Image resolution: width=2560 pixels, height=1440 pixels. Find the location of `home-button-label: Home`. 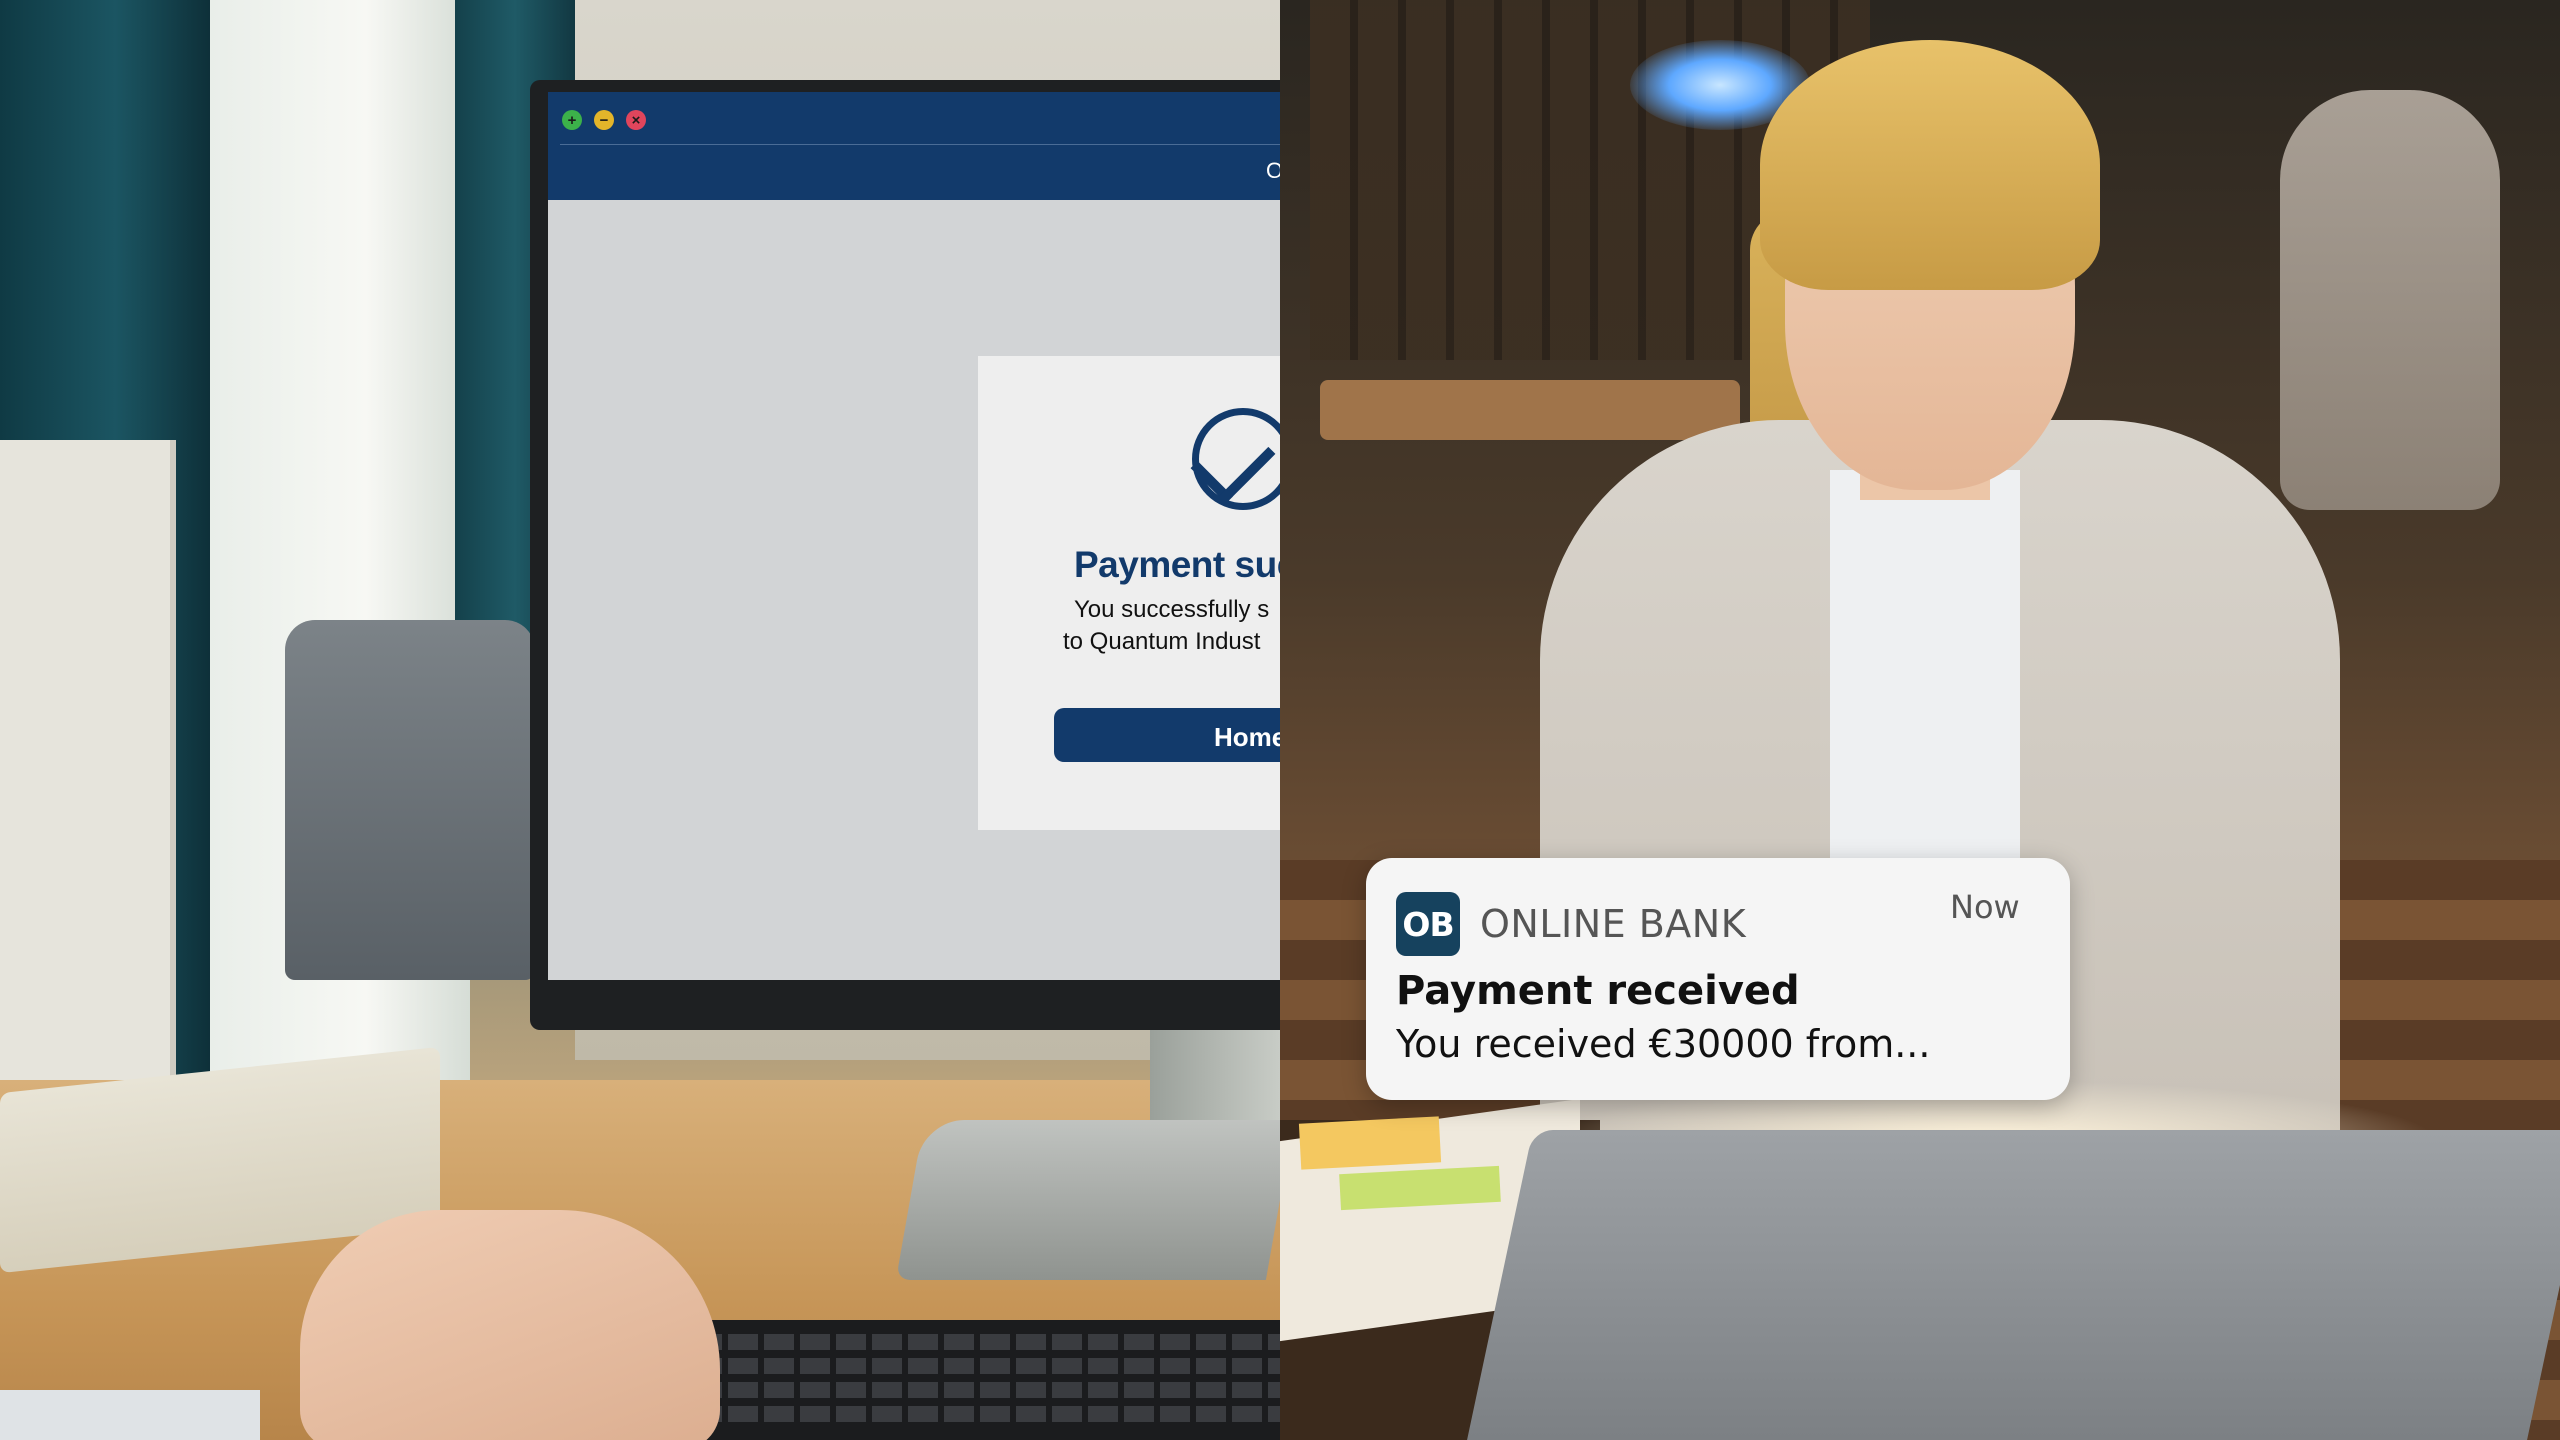

home-button-label: Home is located at coordinates (1247, 737).